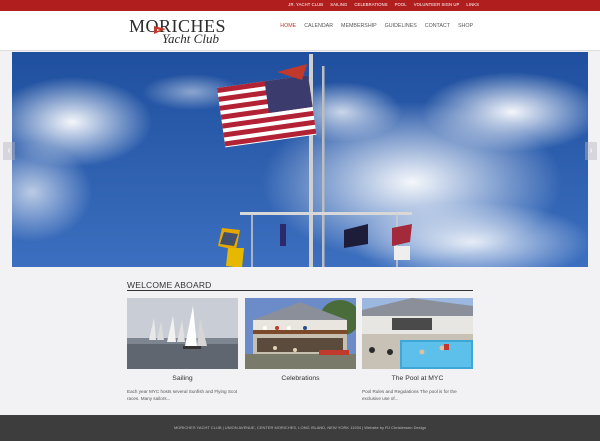 The image size is (600, 441). Describe the element at coordinates (9, 151) in the screenshot. I see `slider-prev-button: ‹` at that location.